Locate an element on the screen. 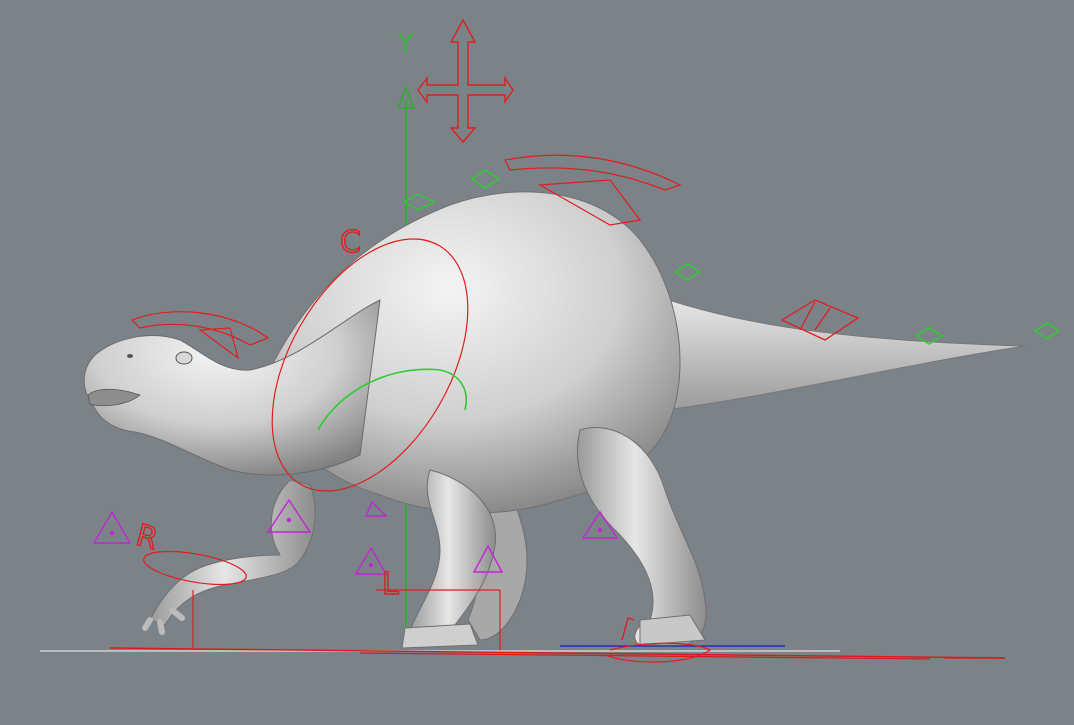 This screenshot has height=725, width=1074. foot-label-right: R is located at coordinates (147, 537).